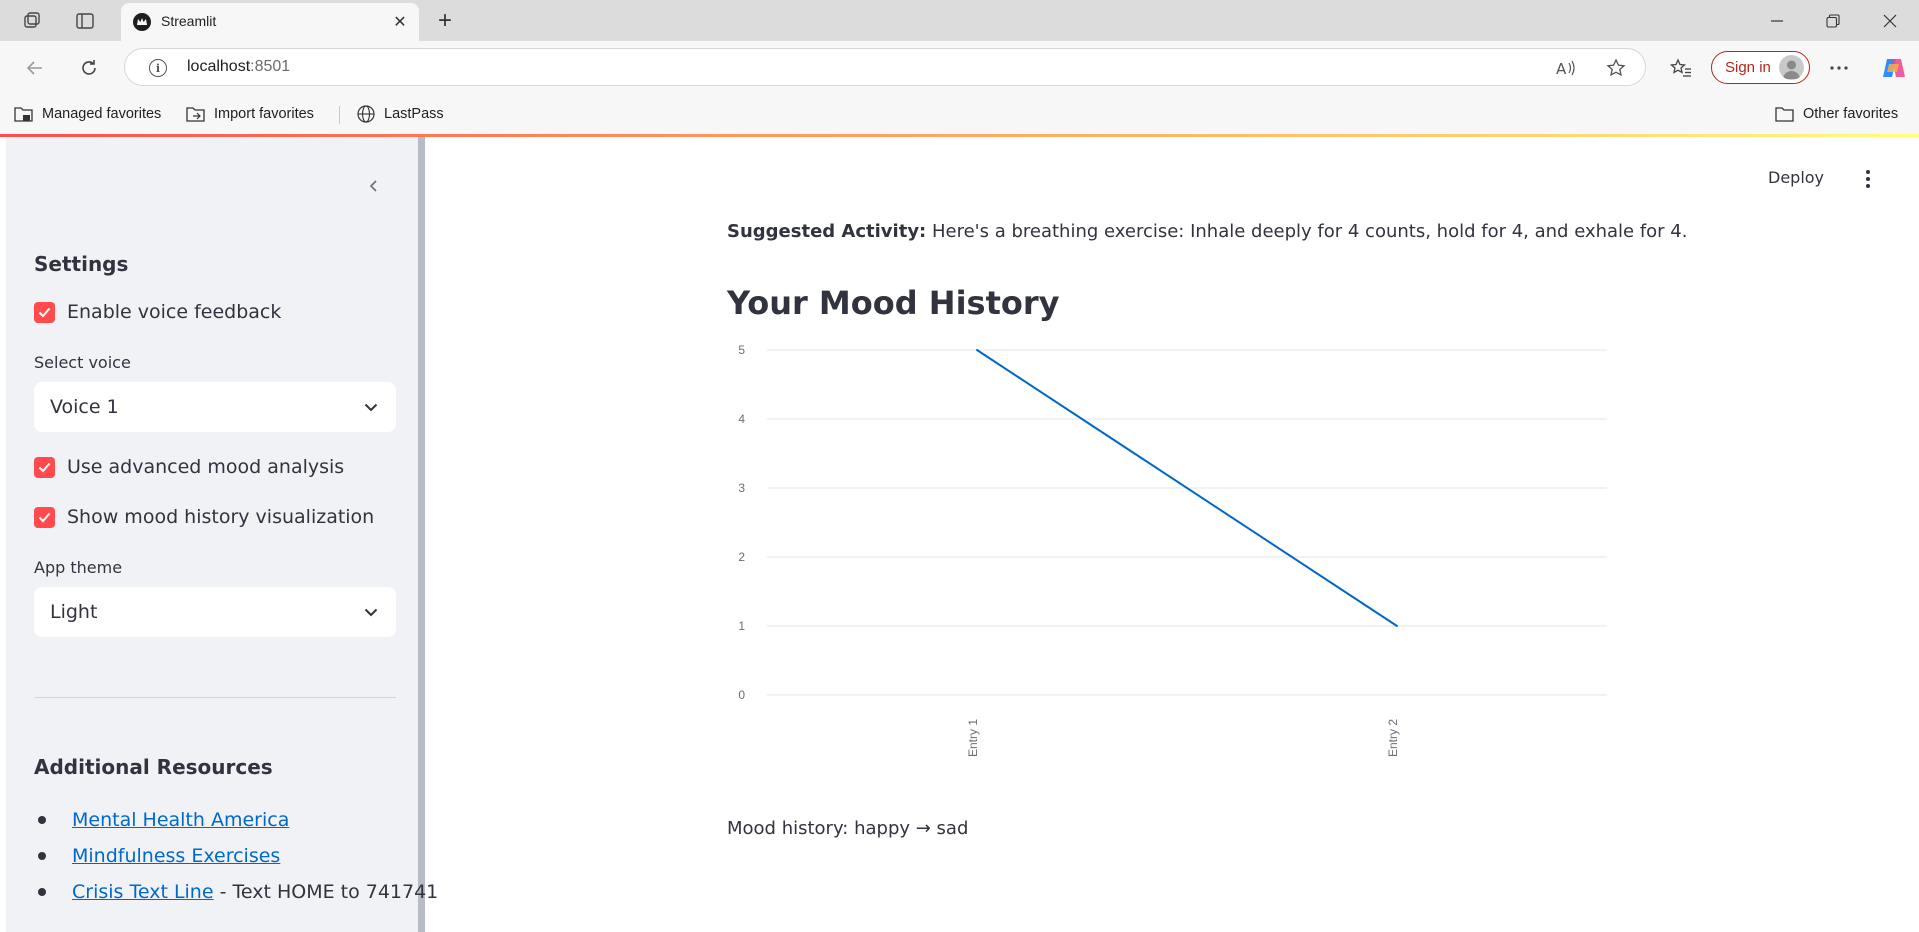 The height and width of the screenshot is (932, 1919). I want to click on app-theme-value: Light, so click(74, 612).